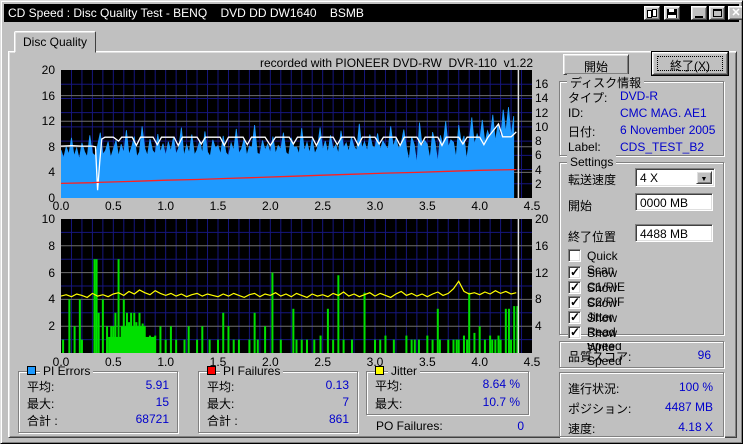  Describe the element at coordinates (345, 402) in the screenshot. I see `pi-failures-max-value: 7` at that location.